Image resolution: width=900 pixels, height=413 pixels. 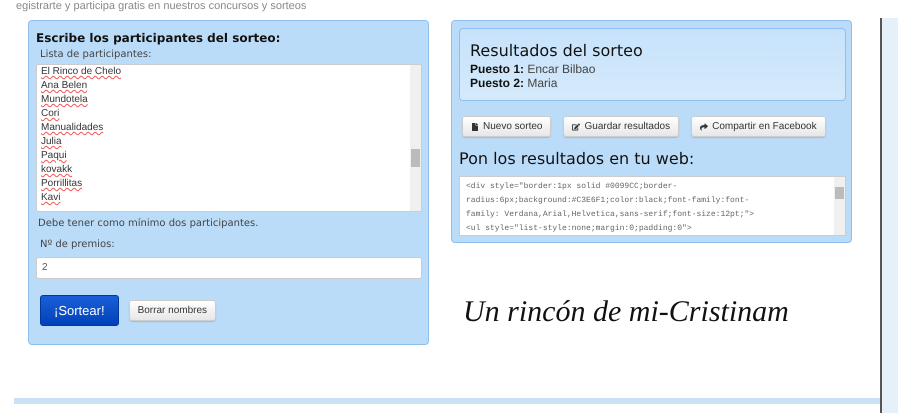 I want to click on participant-name: Ana Belen, so click(x=64, y=86).